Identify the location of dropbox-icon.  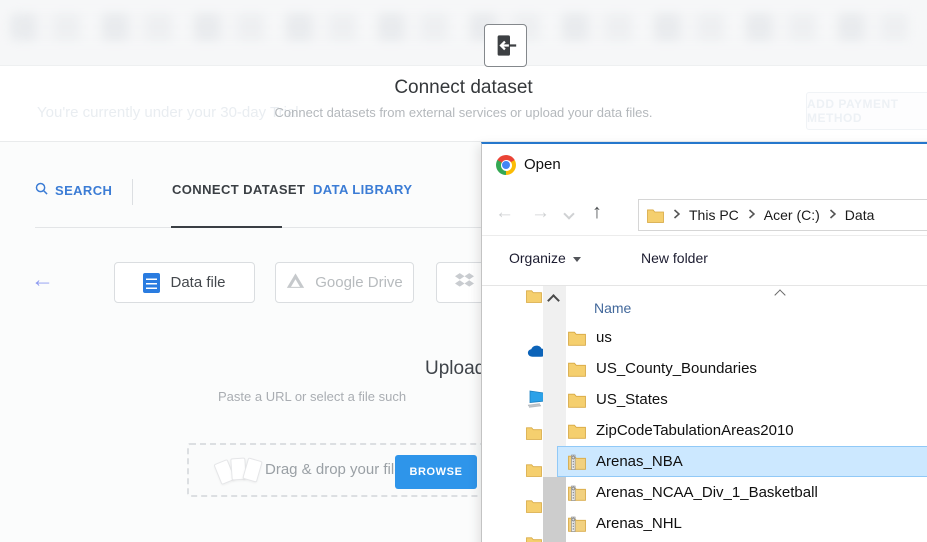
(464, 282).